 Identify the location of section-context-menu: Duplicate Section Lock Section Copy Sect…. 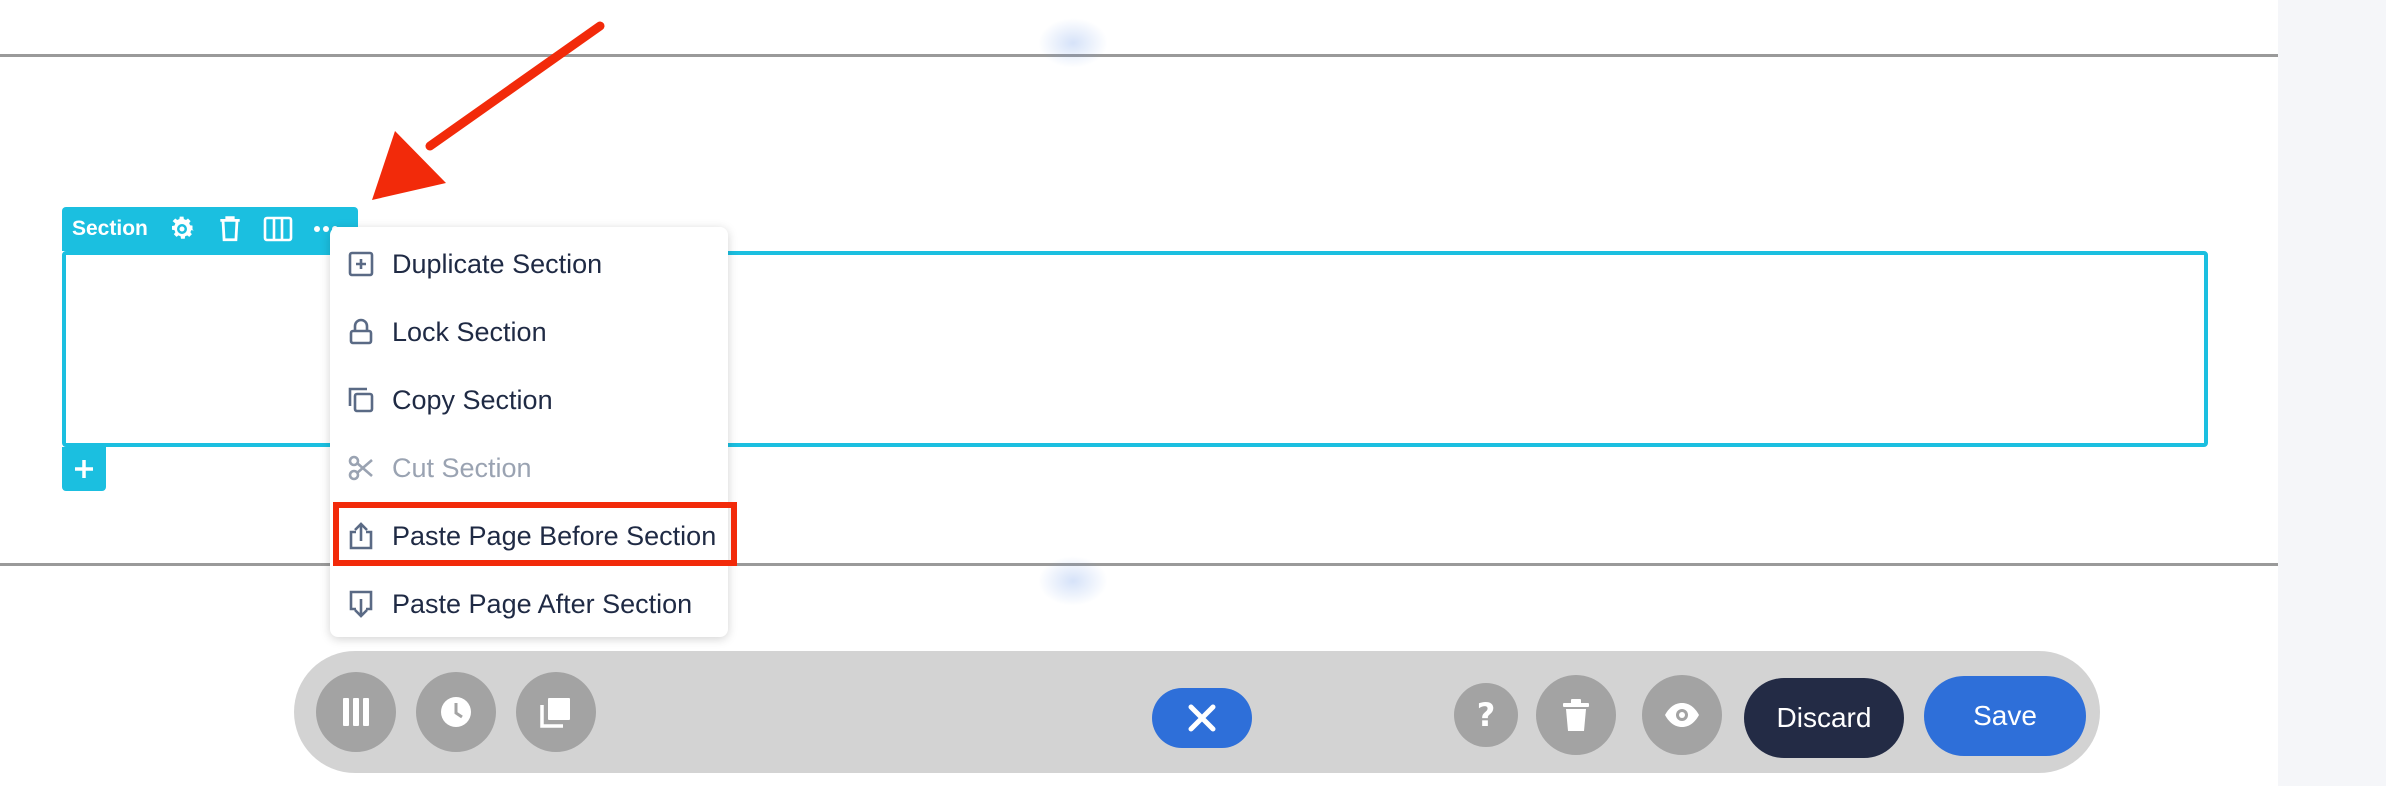
(529, 432).